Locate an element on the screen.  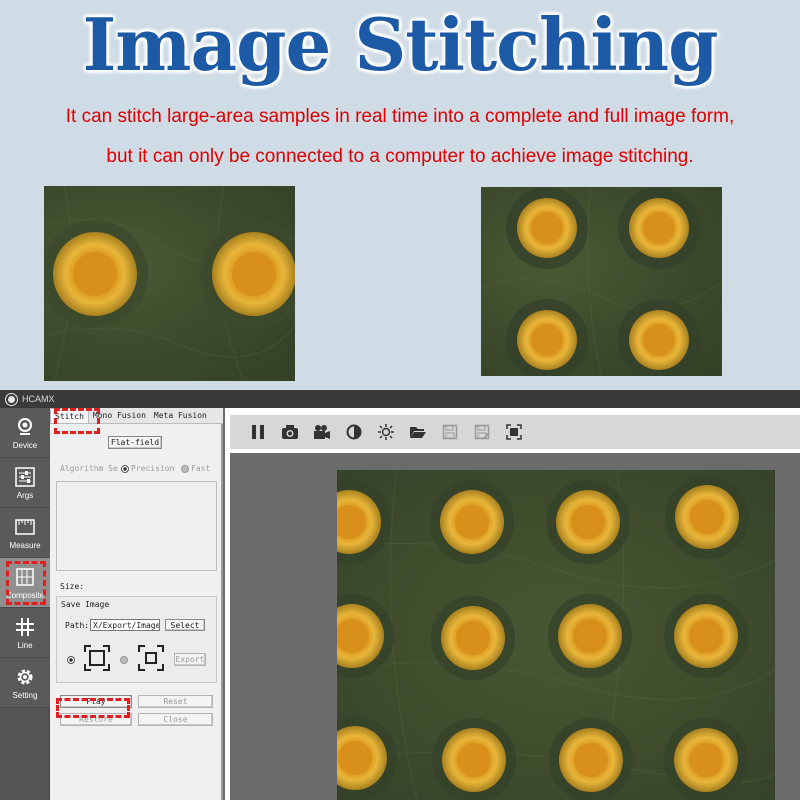
restore-button: Restore is located at coordinates (96, 719).